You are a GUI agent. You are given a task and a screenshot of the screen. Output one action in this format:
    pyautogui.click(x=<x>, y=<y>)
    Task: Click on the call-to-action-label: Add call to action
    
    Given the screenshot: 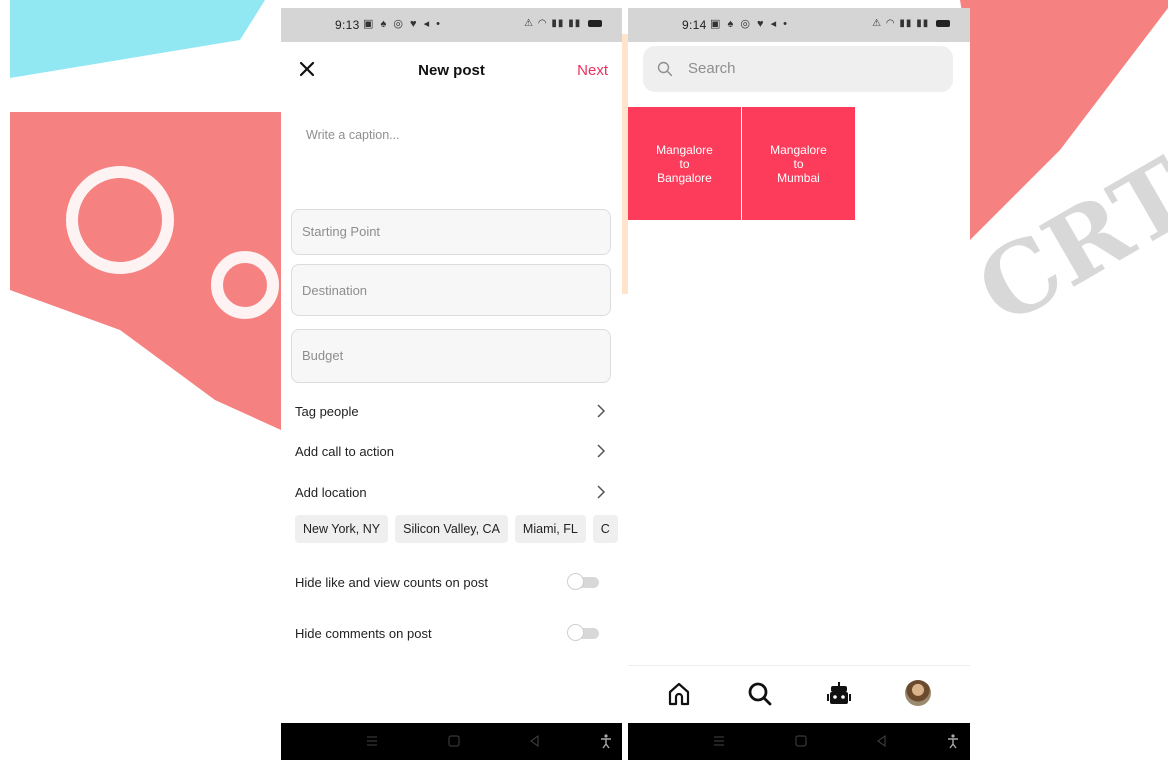 What is the action you would take?
    pyautogui.click(x=345, y=451)
    